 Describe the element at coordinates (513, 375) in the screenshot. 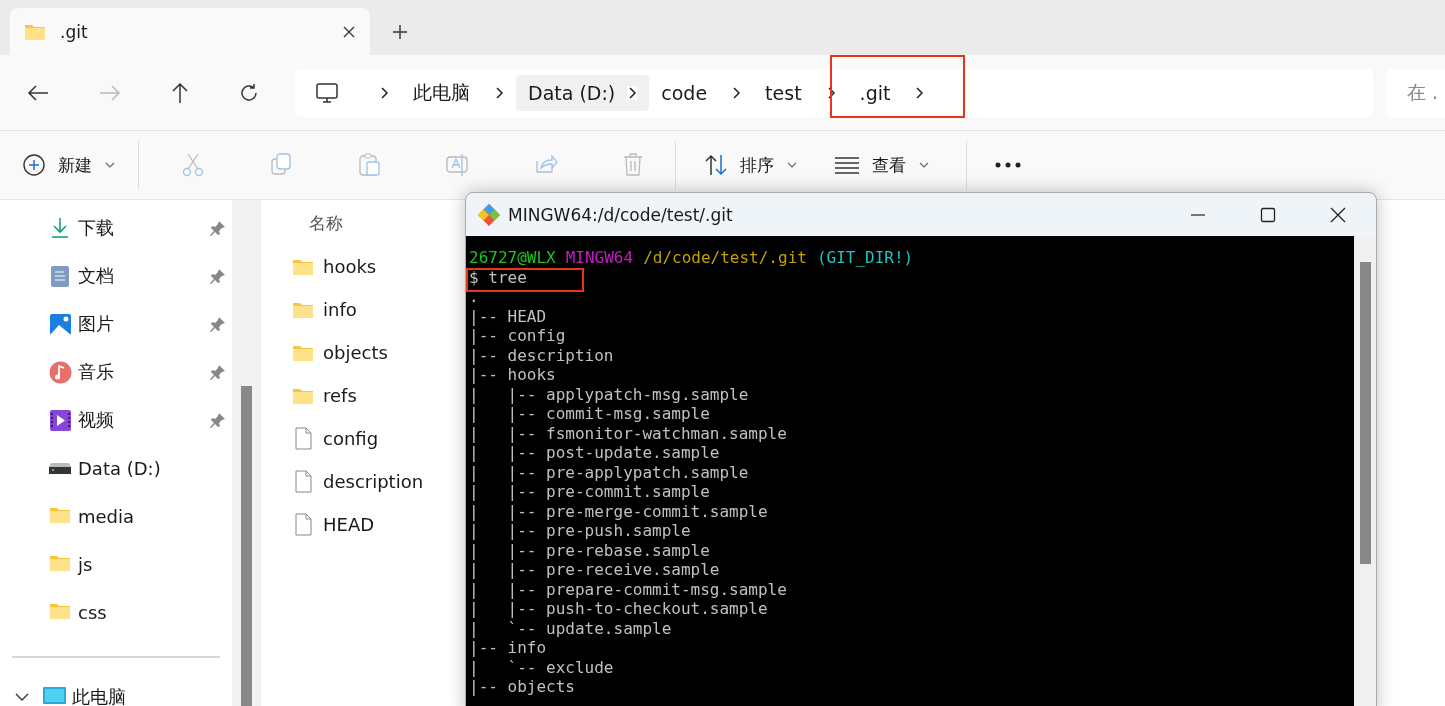

I see `output-line: |-- hooks` at that location.